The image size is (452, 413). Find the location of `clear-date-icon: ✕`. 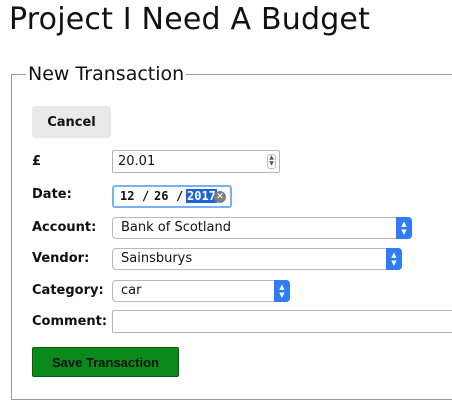

clear-date-icon: ✕ is located at coordinates (220, 197).